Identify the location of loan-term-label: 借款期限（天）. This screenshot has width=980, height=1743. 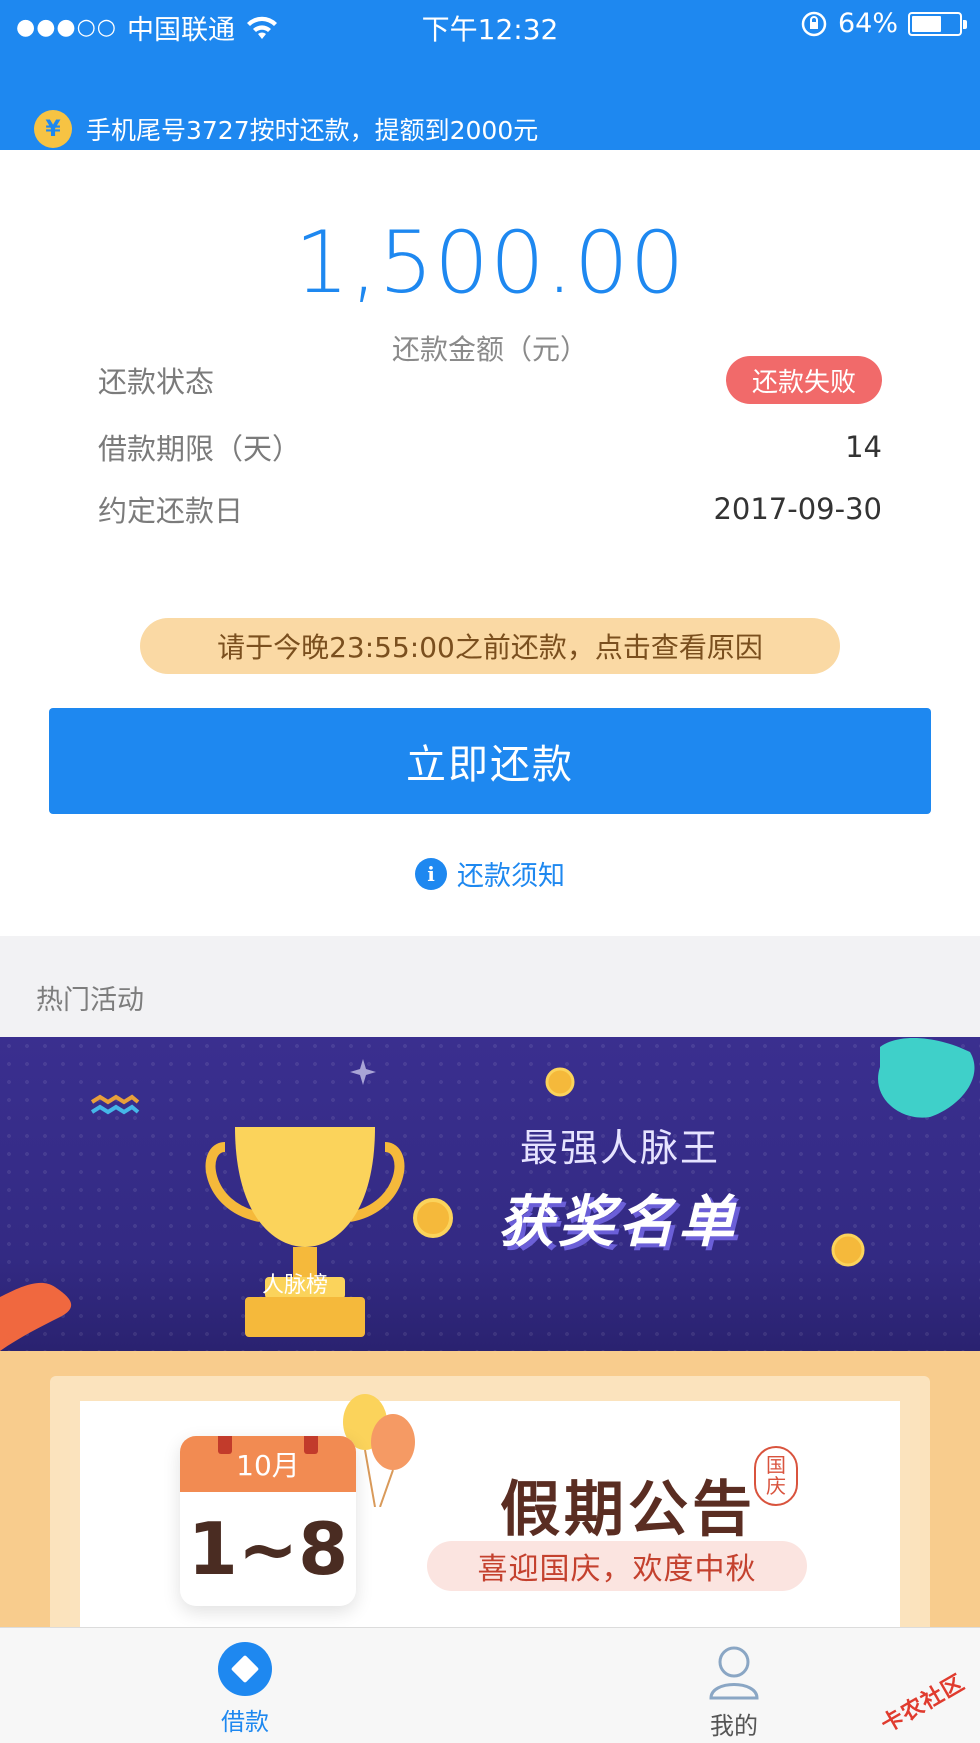
(200, 449).